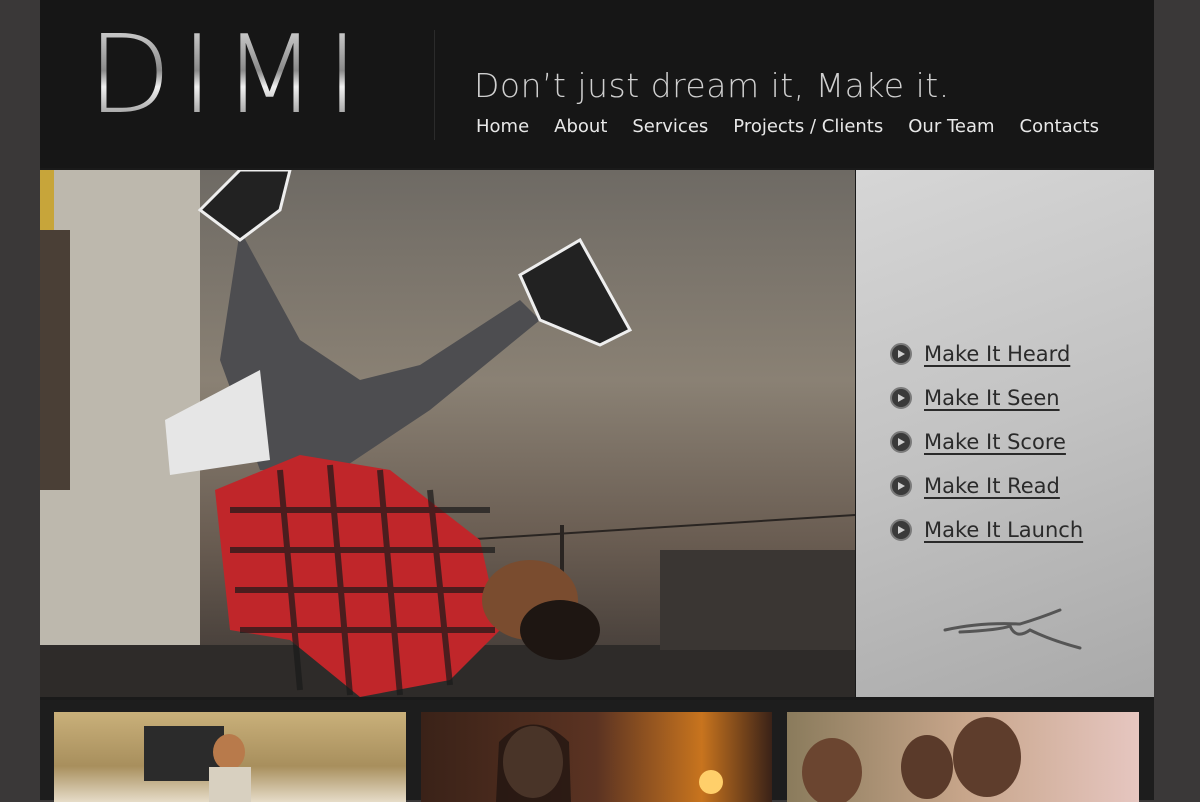  Describe the element at coordinates (380, 350) in the screenshot. I see `jeans` at that location.